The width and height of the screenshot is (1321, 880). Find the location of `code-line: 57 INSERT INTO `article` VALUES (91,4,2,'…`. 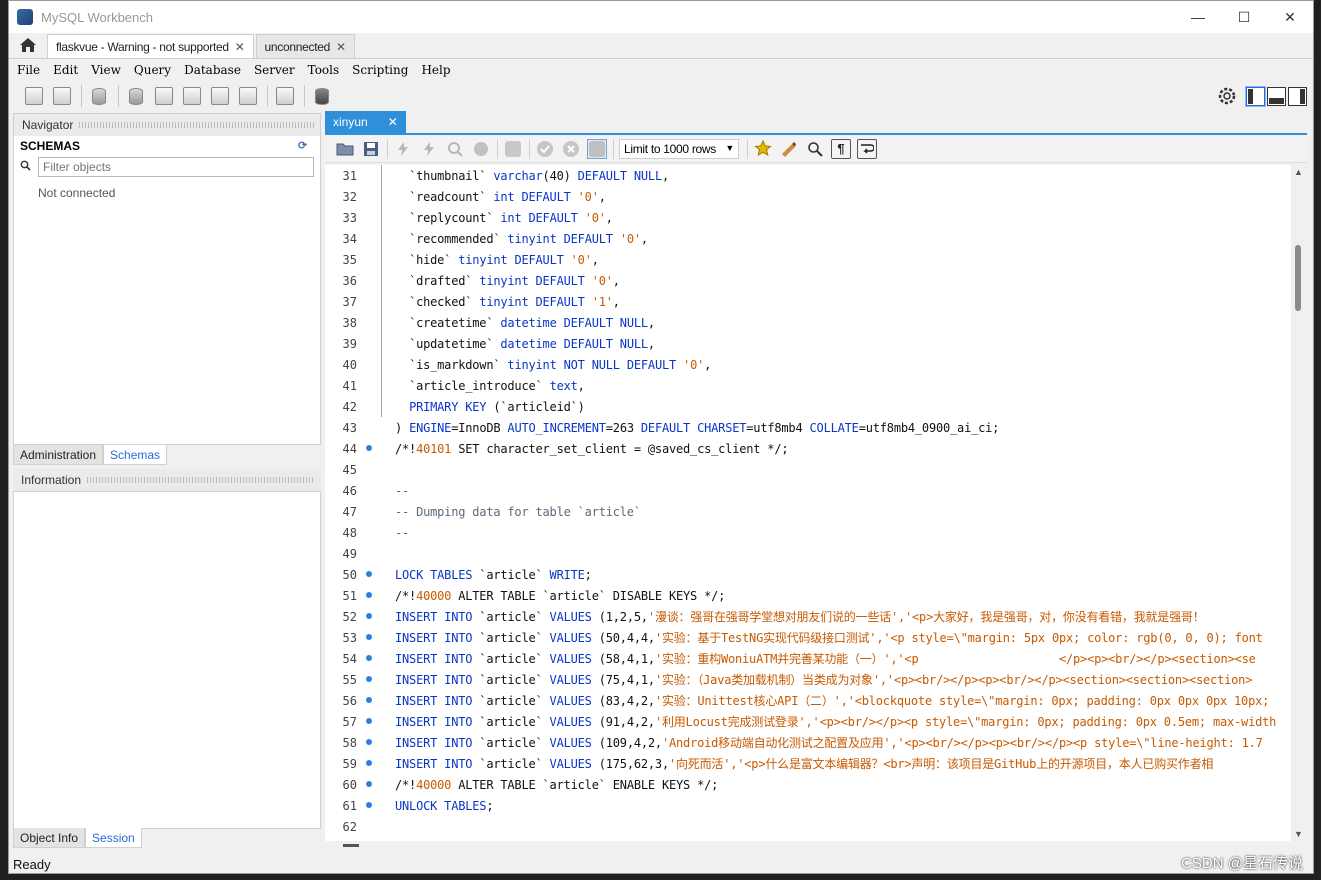

code-line: 57 INSERT INTO `article` VALUES (91,4,2,'… is located at coordinates (808, 721).